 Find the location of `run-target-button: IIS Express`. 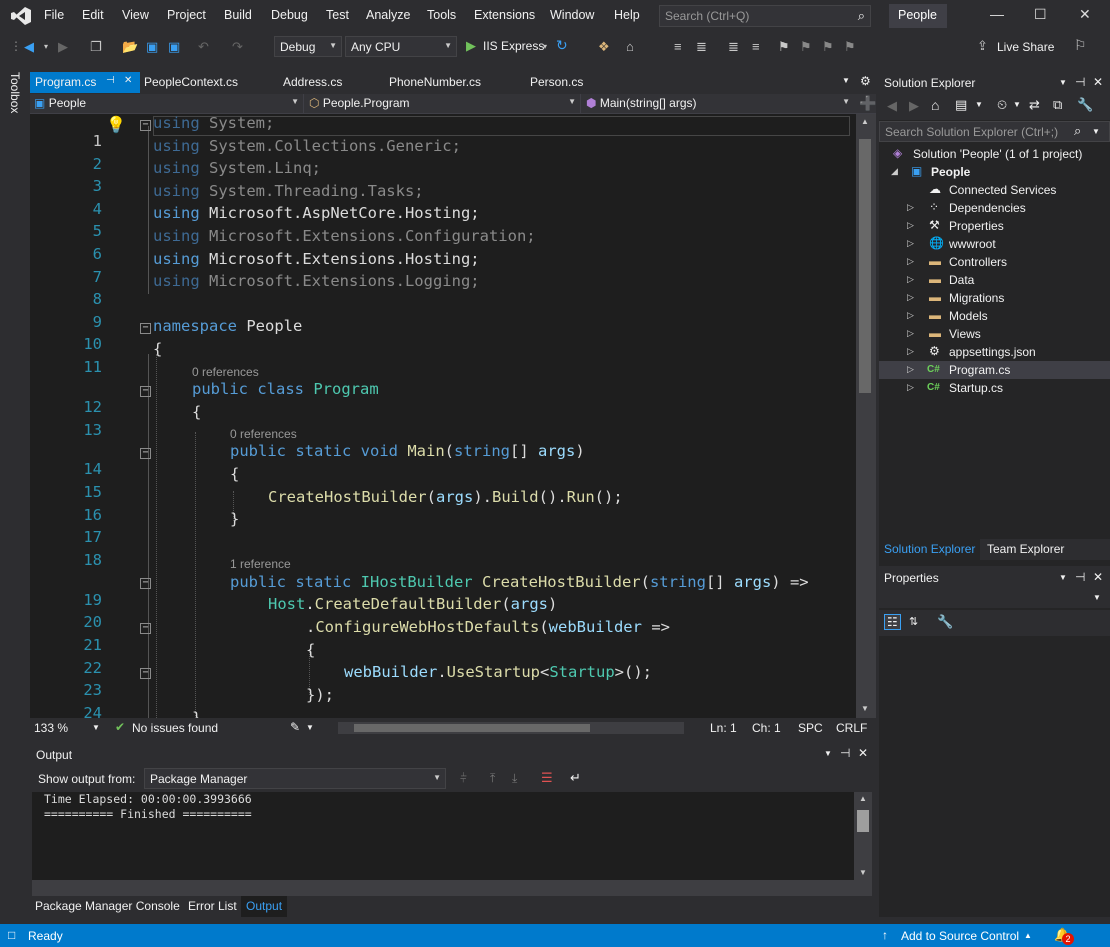

run-target-button: IIS Express is located at coordinates (513, 46).